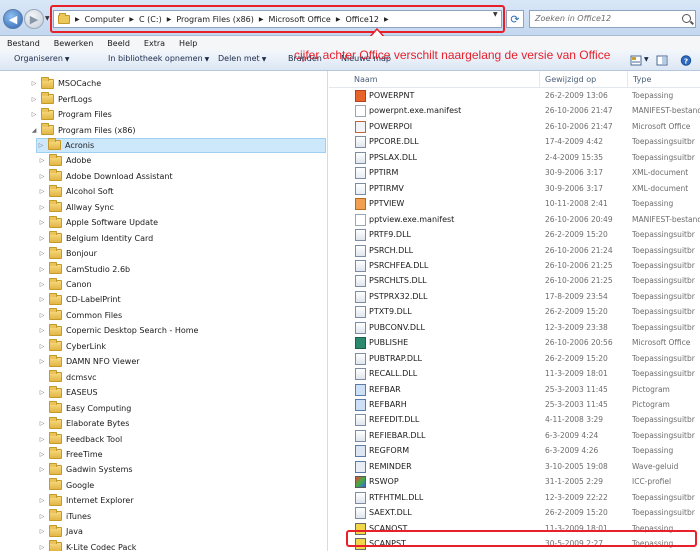  What do you see at coordinates (514, 342) in the screenshot?
I see `file-row: PUBLISHE 26-10-2006 20:56 Microsoft Office` at bounding box center [514, 342].